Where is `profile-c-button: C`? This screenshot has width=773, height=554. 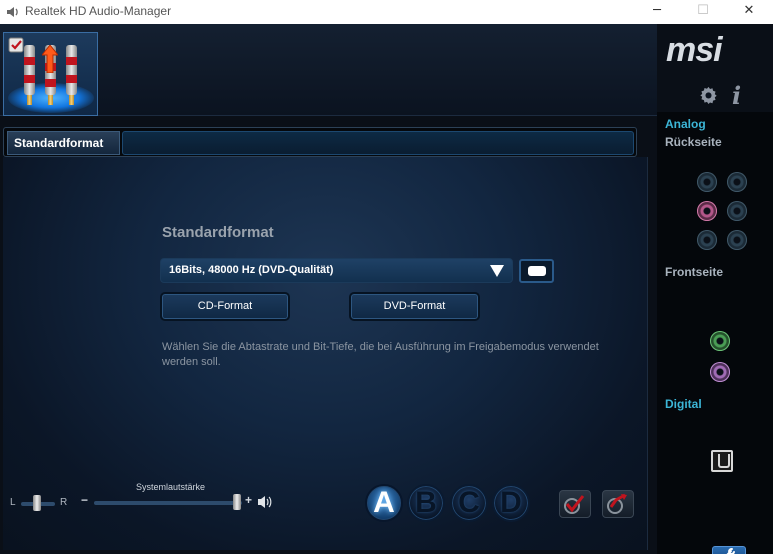 profile-c-button: C is located at coordinates (469, 503).